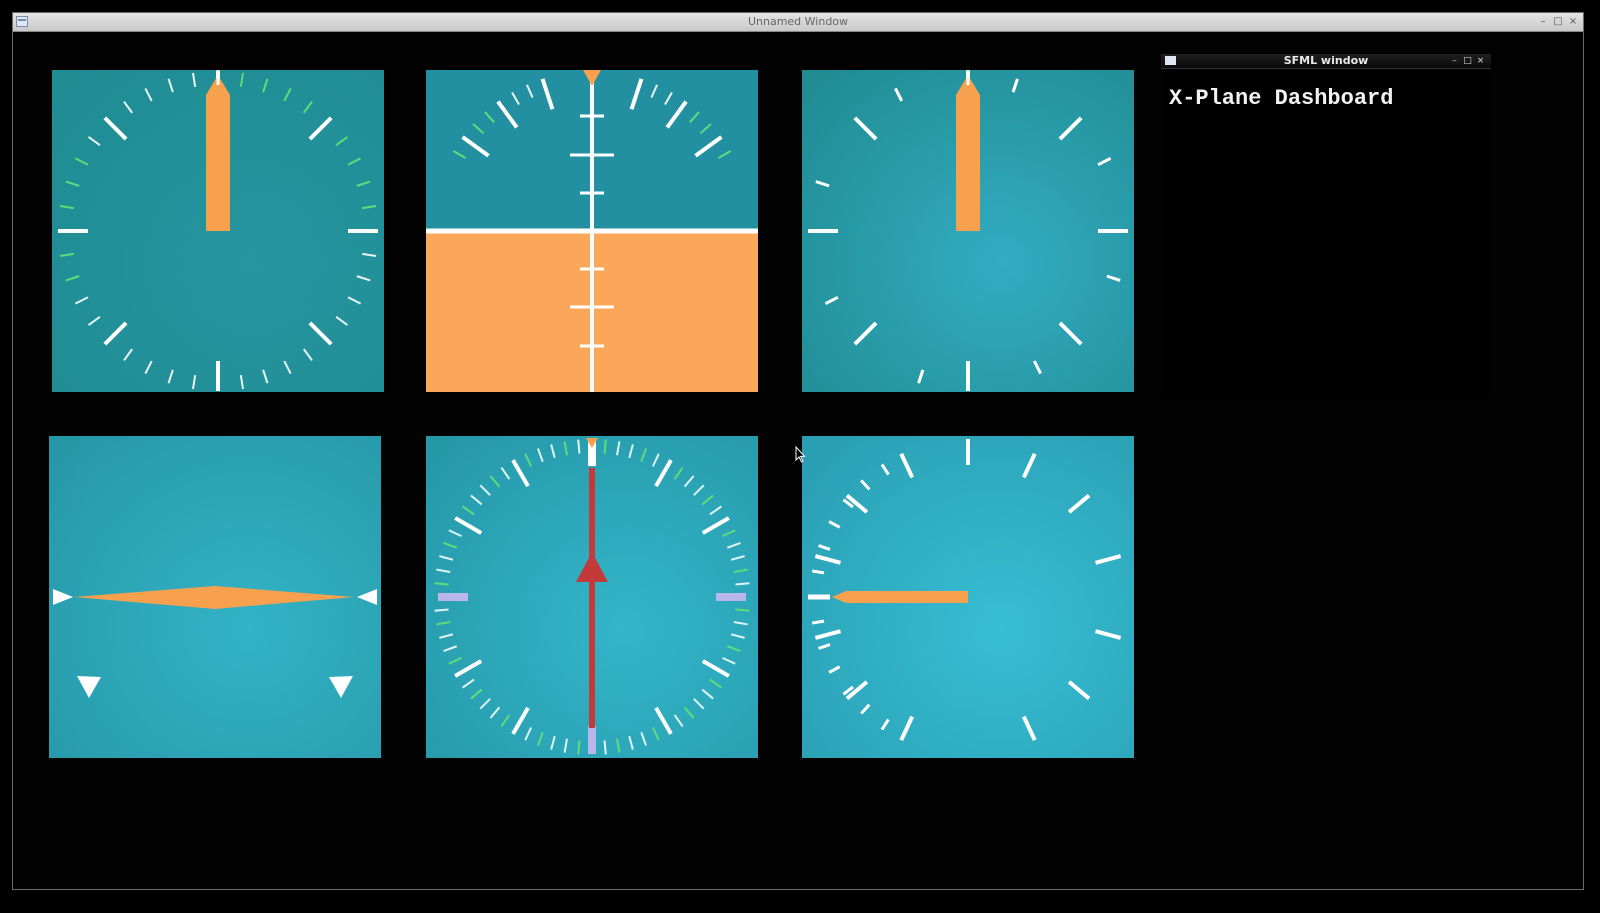  Describe the element at coordinates (215, 597) in the screenshot. I see `turn-coordinator` at that location.